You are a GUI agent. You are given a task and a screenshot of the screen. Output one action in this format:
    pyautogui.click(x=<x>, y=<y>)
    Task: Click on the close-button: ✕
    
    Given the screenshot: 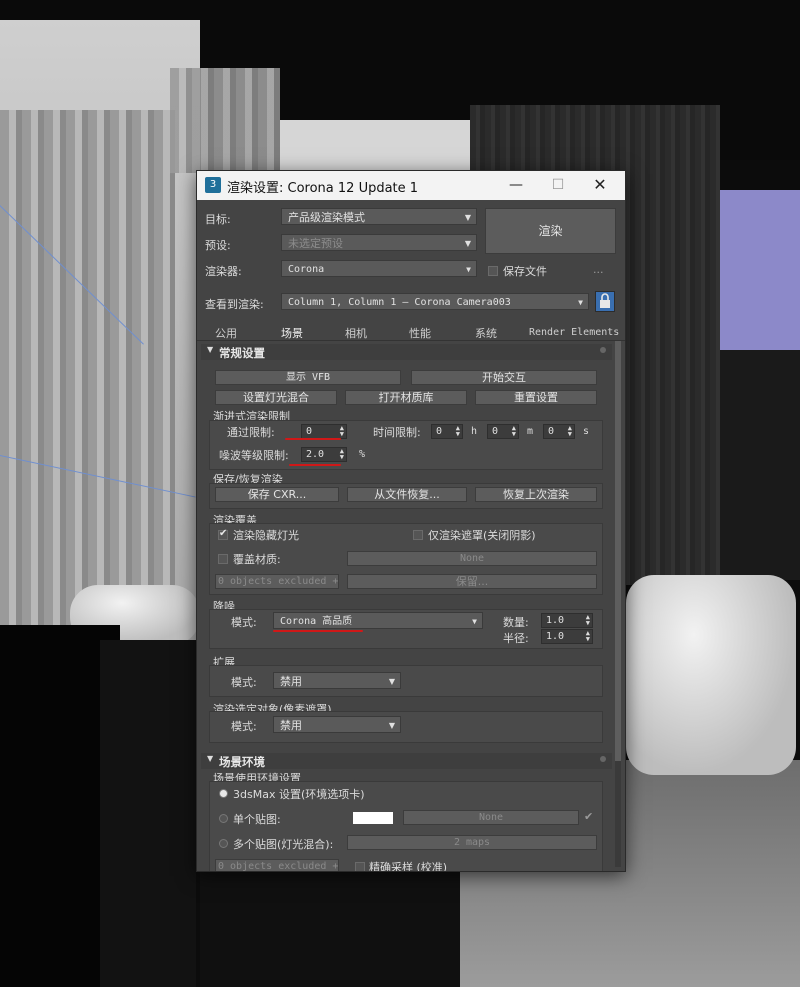 What is the action you would take?
    pyautogui.click(x=600, y=185)
    